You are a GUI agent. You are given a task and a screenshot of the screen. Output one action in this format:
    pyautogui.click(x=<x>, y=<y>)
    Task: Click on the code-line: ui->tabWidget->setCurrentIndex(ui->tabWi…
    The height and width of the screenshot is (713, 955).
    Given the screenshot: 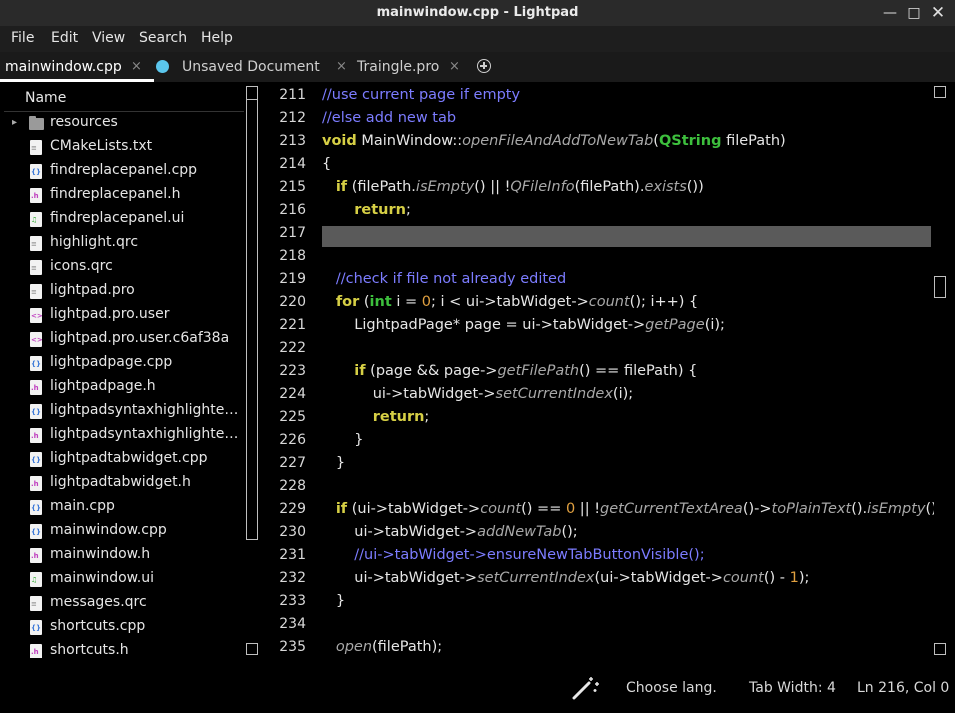 What is the action you would take?
    pyautogui.click(x=565, y=578)
    